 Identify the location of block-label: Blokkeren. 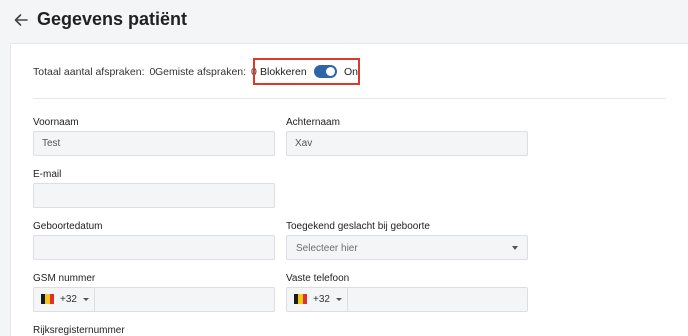
(283, 72).